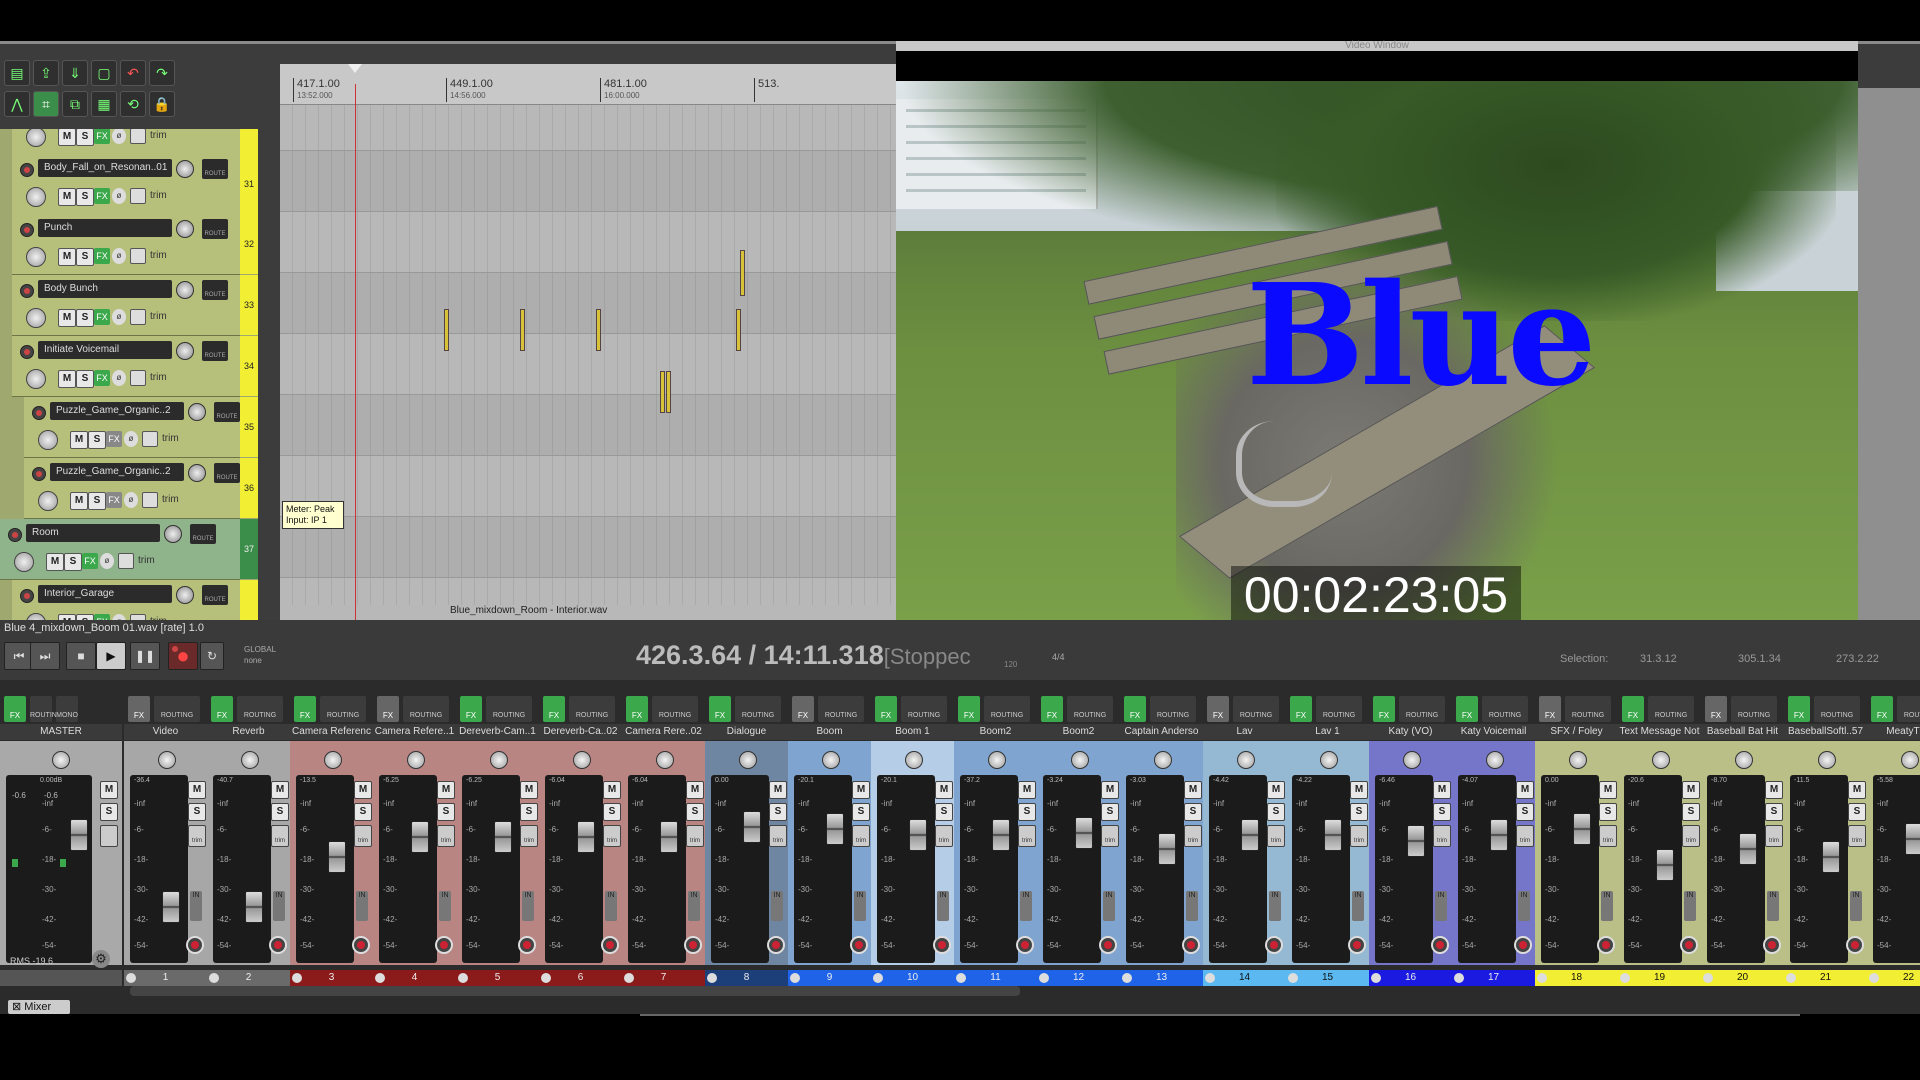 The width and height of the screenshot is (1920, 1080). What do you see at coordinates (1636, 780) in the screenshot?
I see `volume-readout: -20.6` at bounding box center [1636, 780].